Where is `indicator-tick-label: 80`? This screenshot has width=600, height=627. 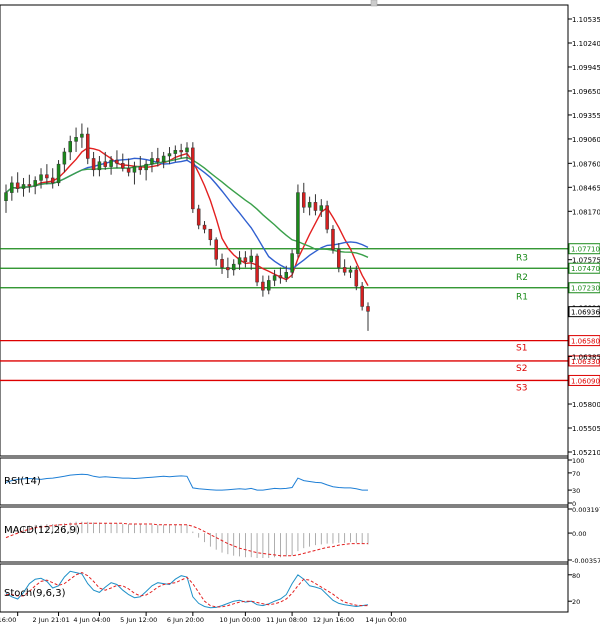 indicator-tick-label: 80 is located at coordinates (576, 576).